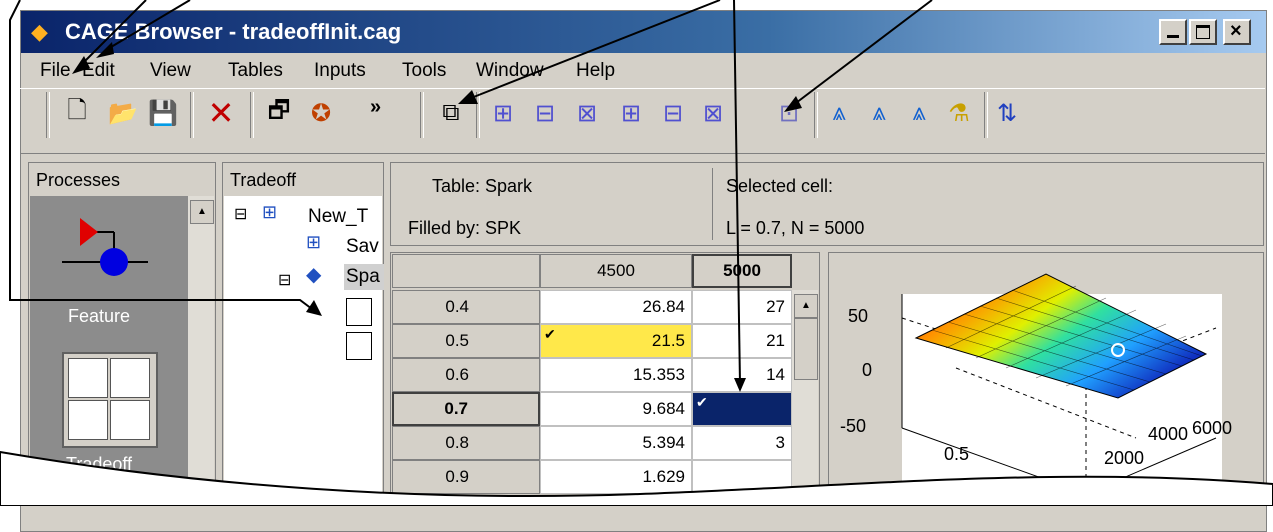 The width and height of the screenshot is (1273, 532). I want to click on torn-edge, so click(636, 478).